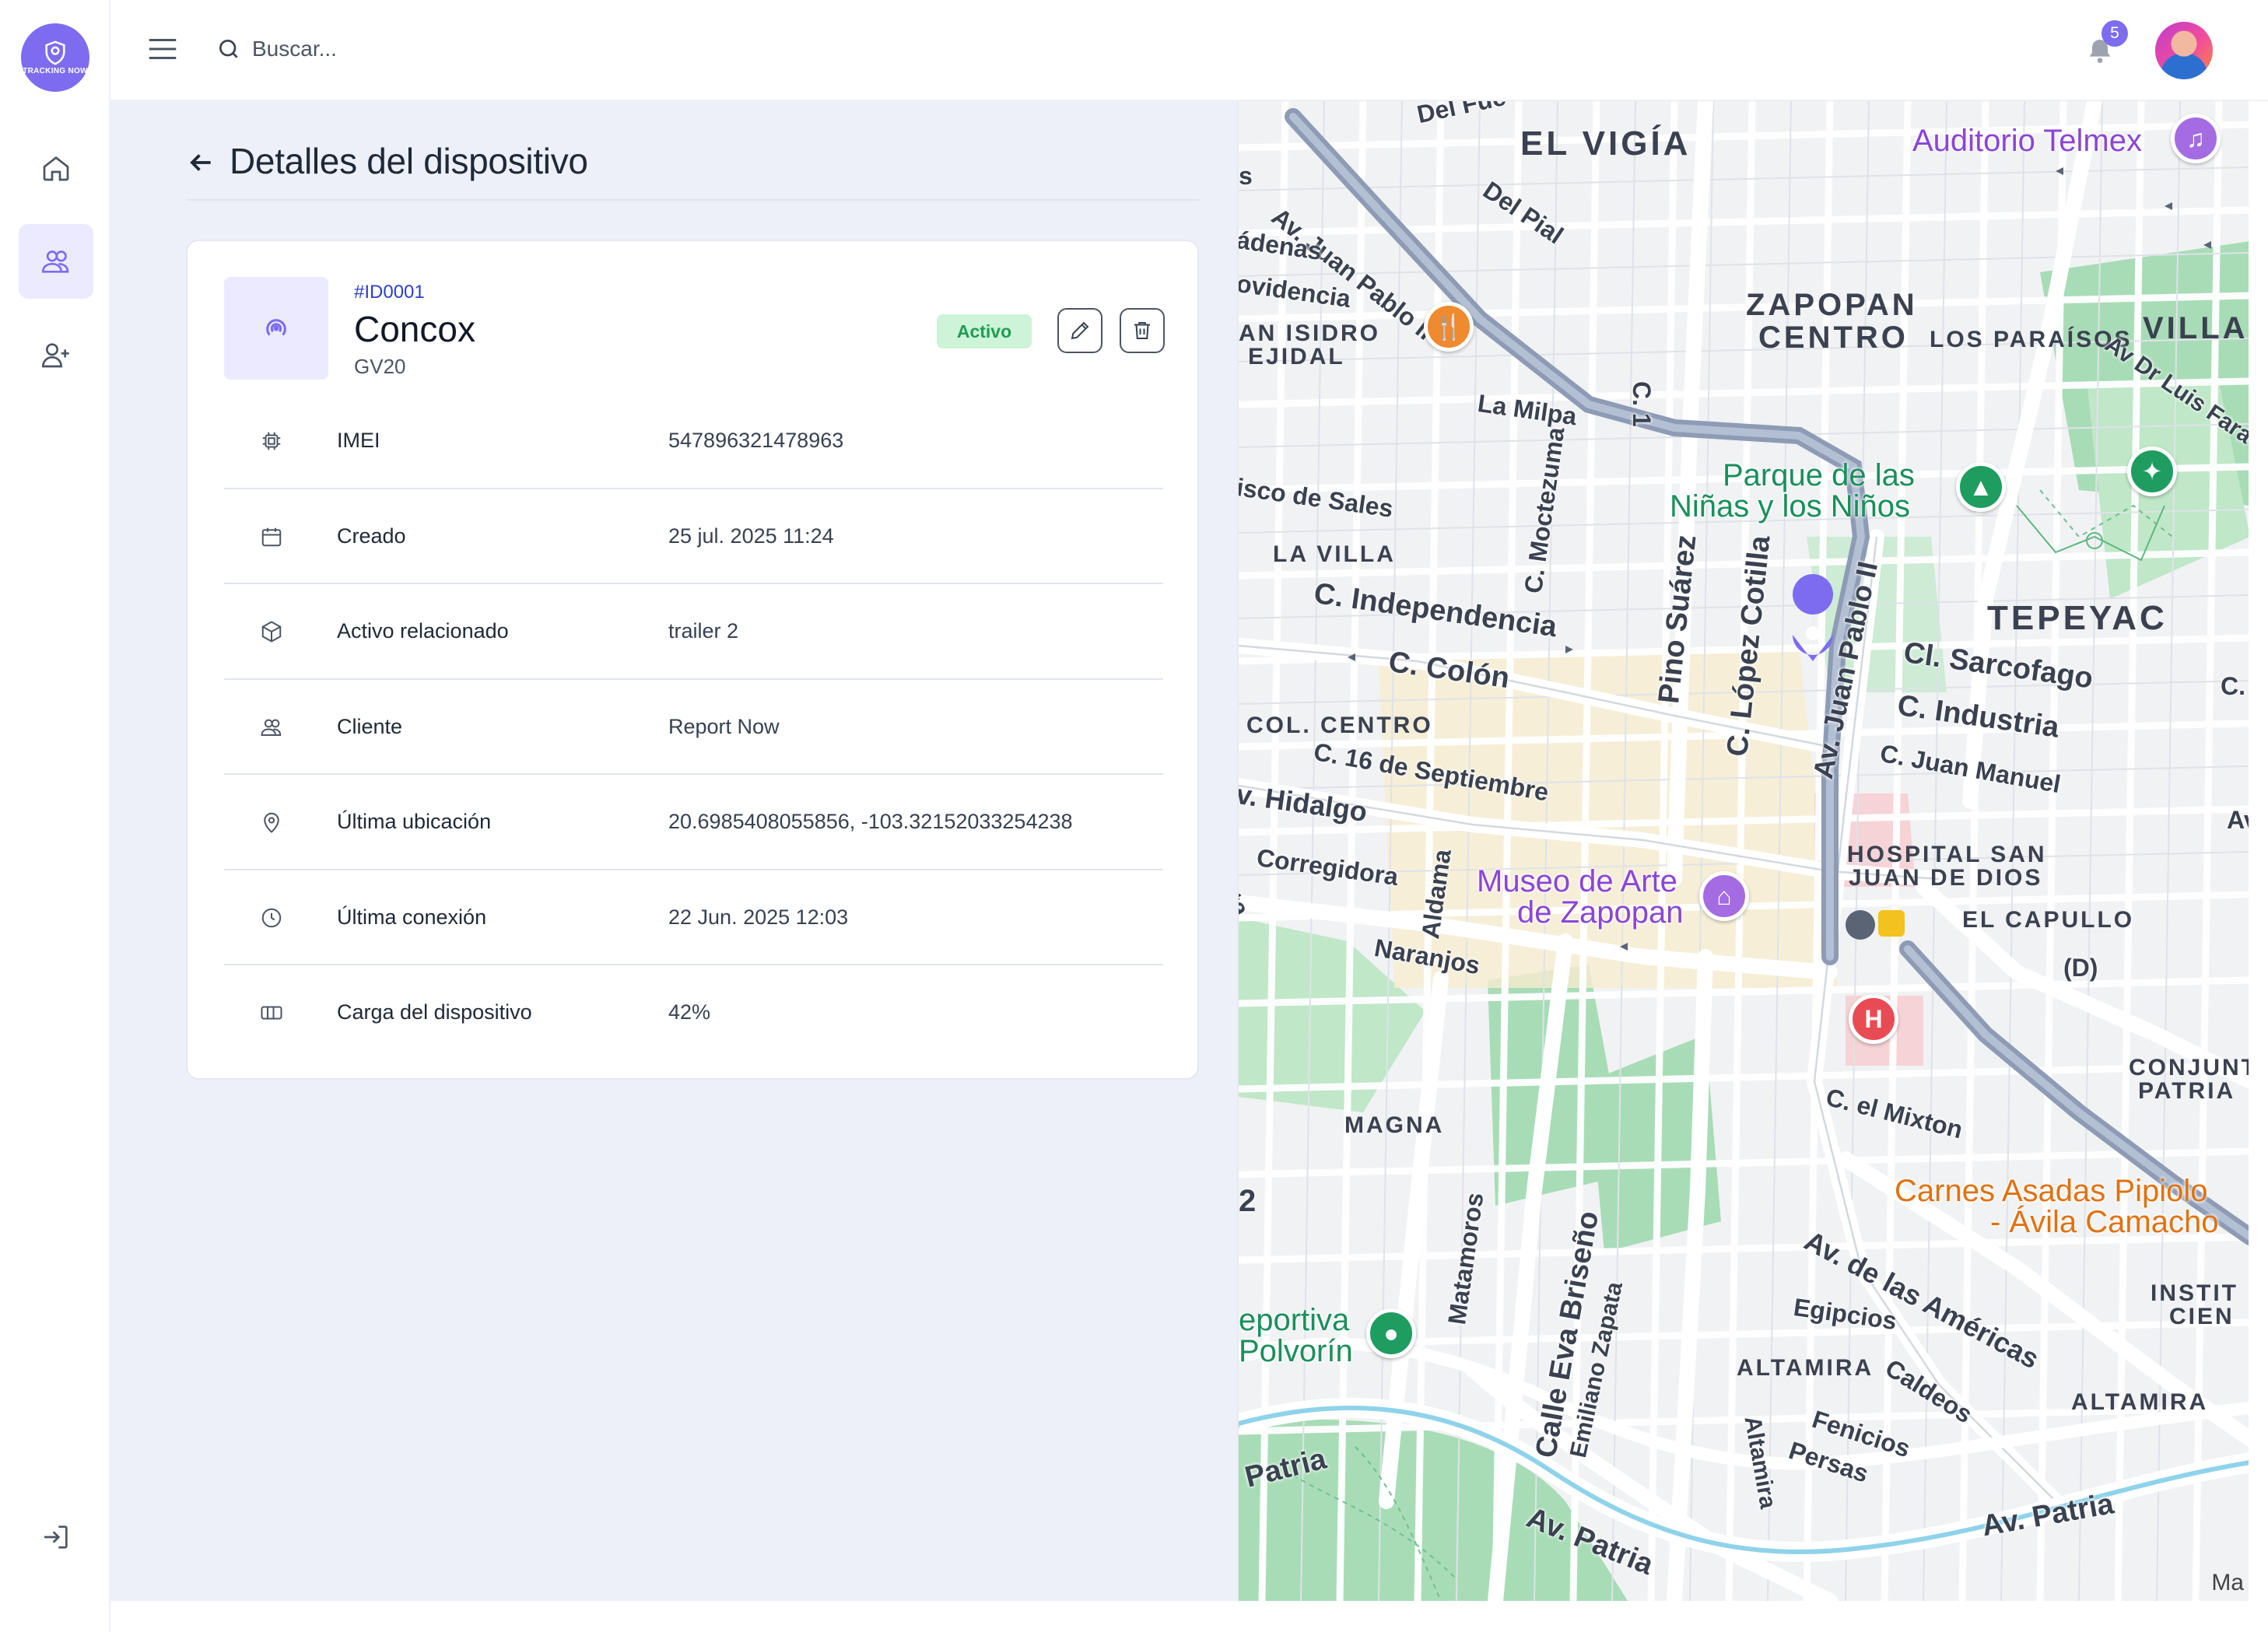  I want to click on page-header: Detalles del dispositivo, so click(692, 170).